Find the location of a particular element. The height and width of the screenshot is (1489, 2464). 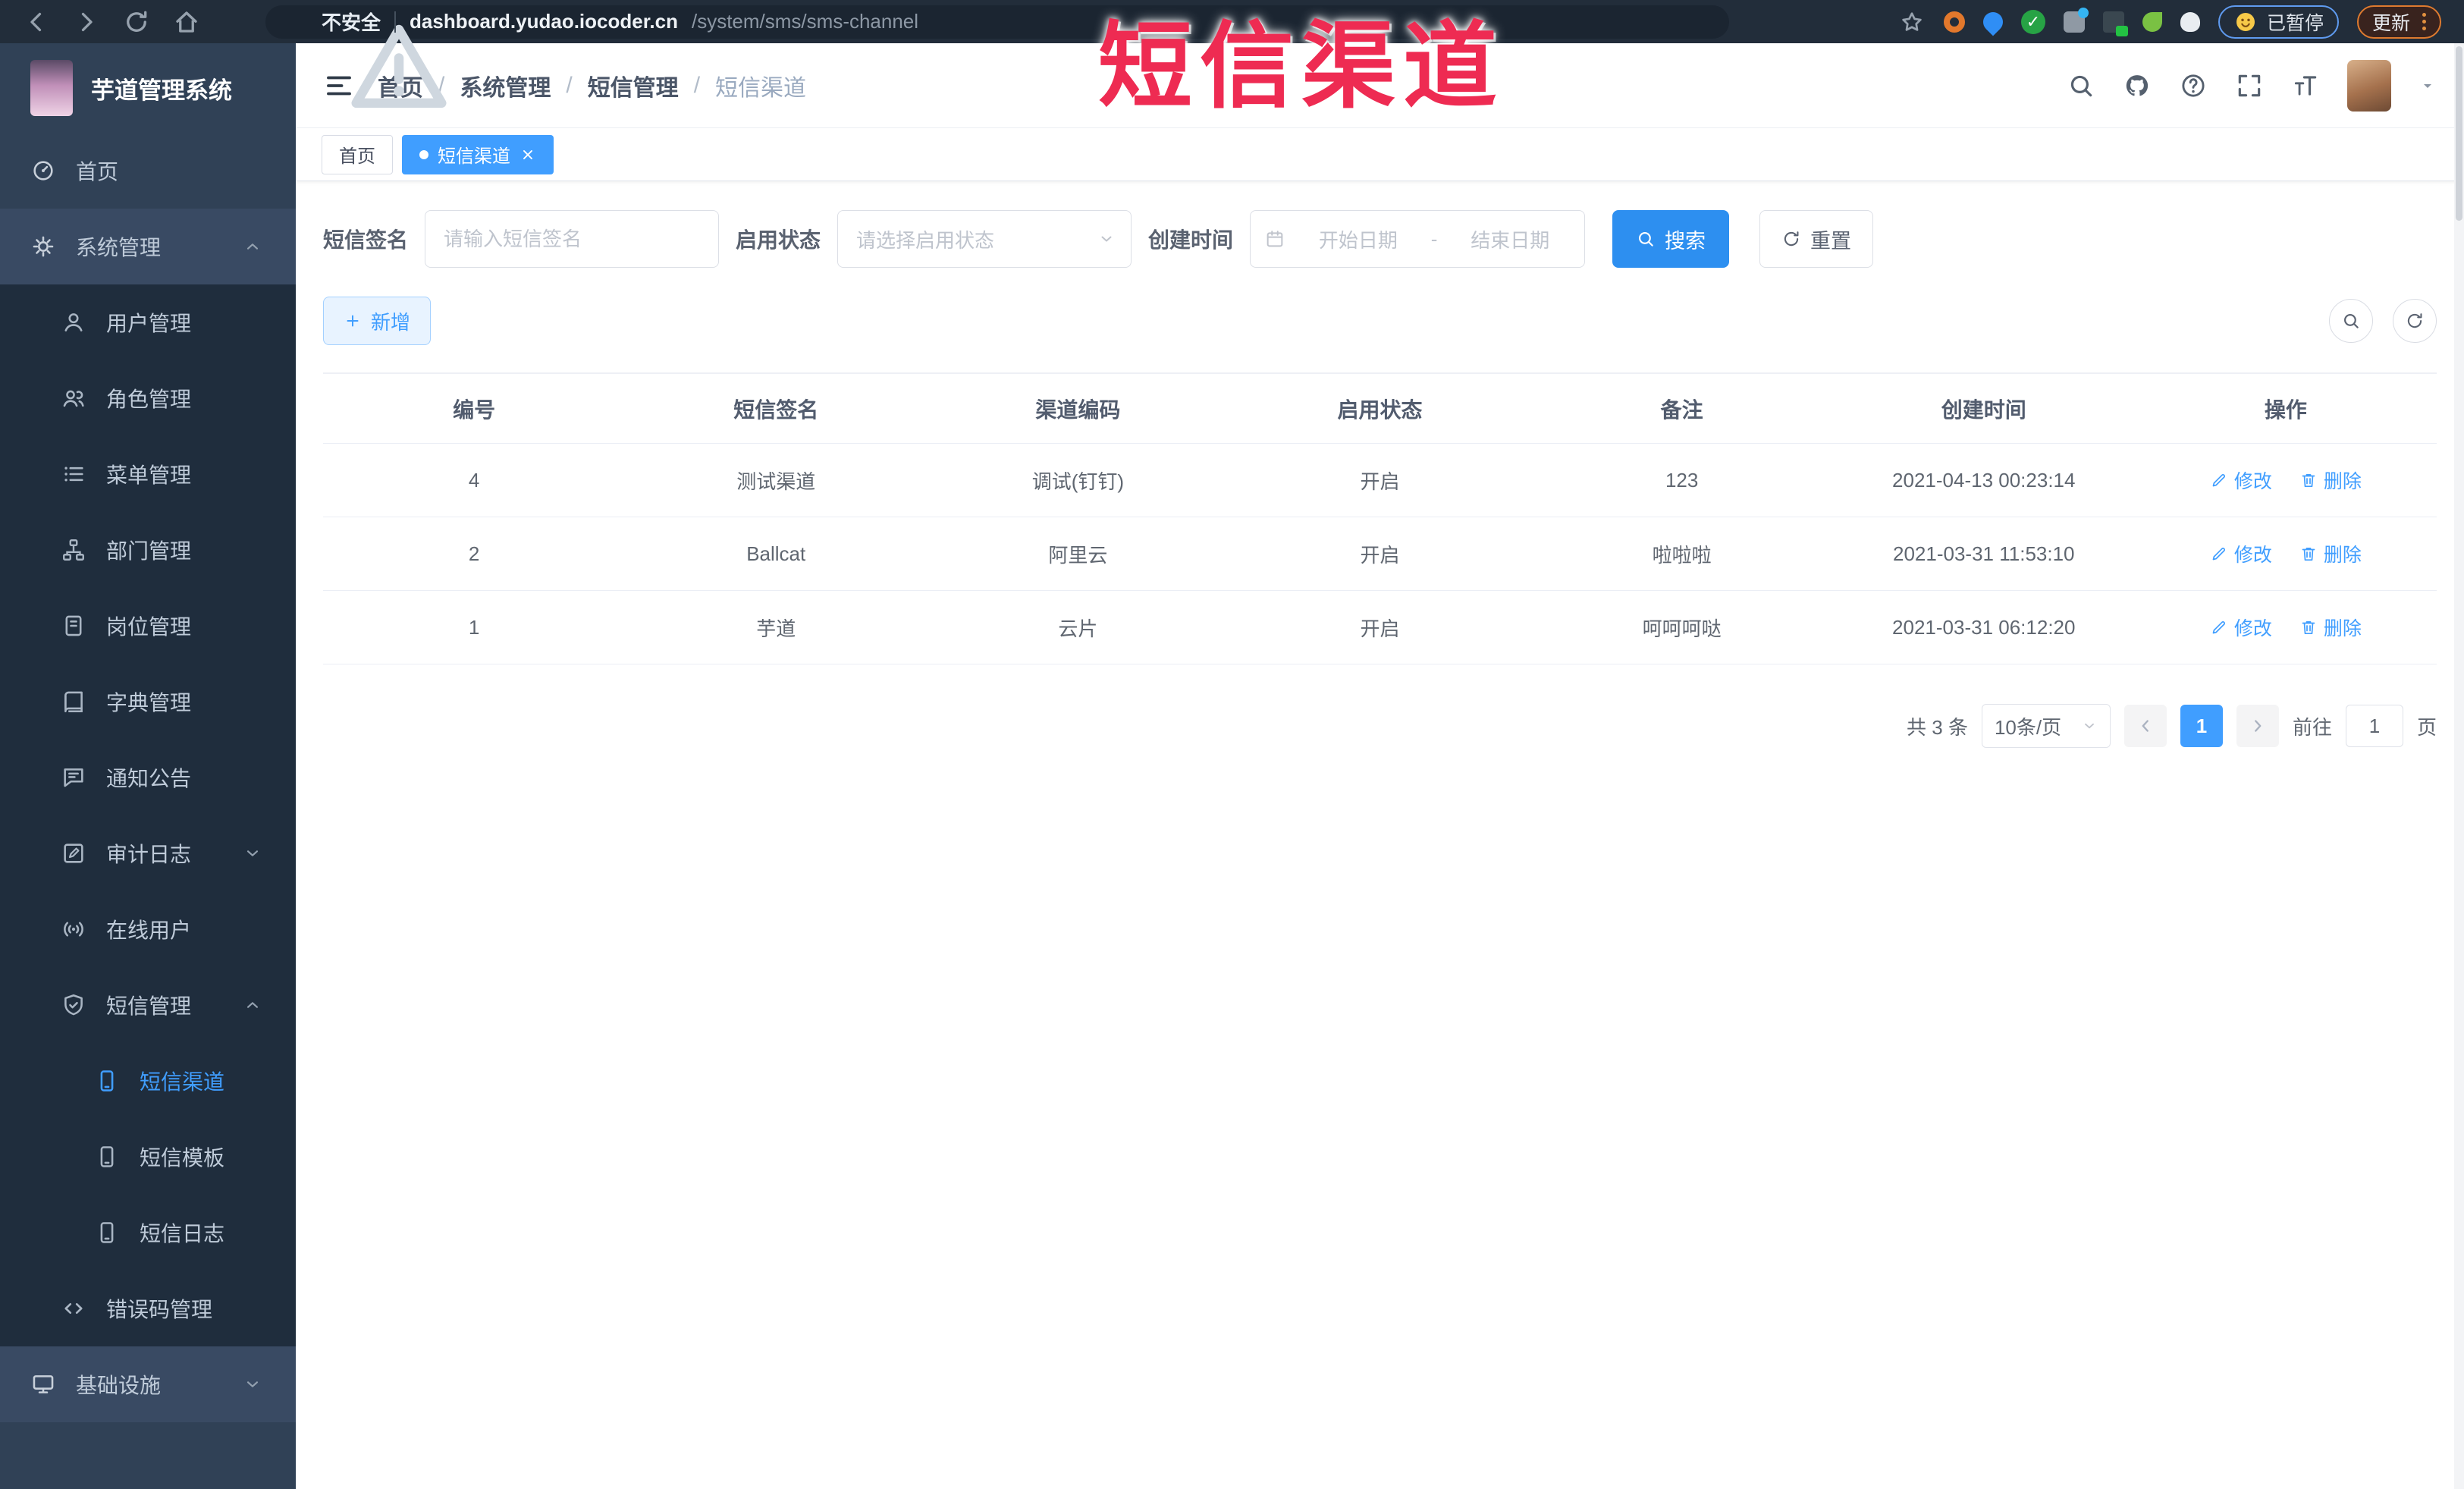

show-search-button is located at coordinates (2351, 321).